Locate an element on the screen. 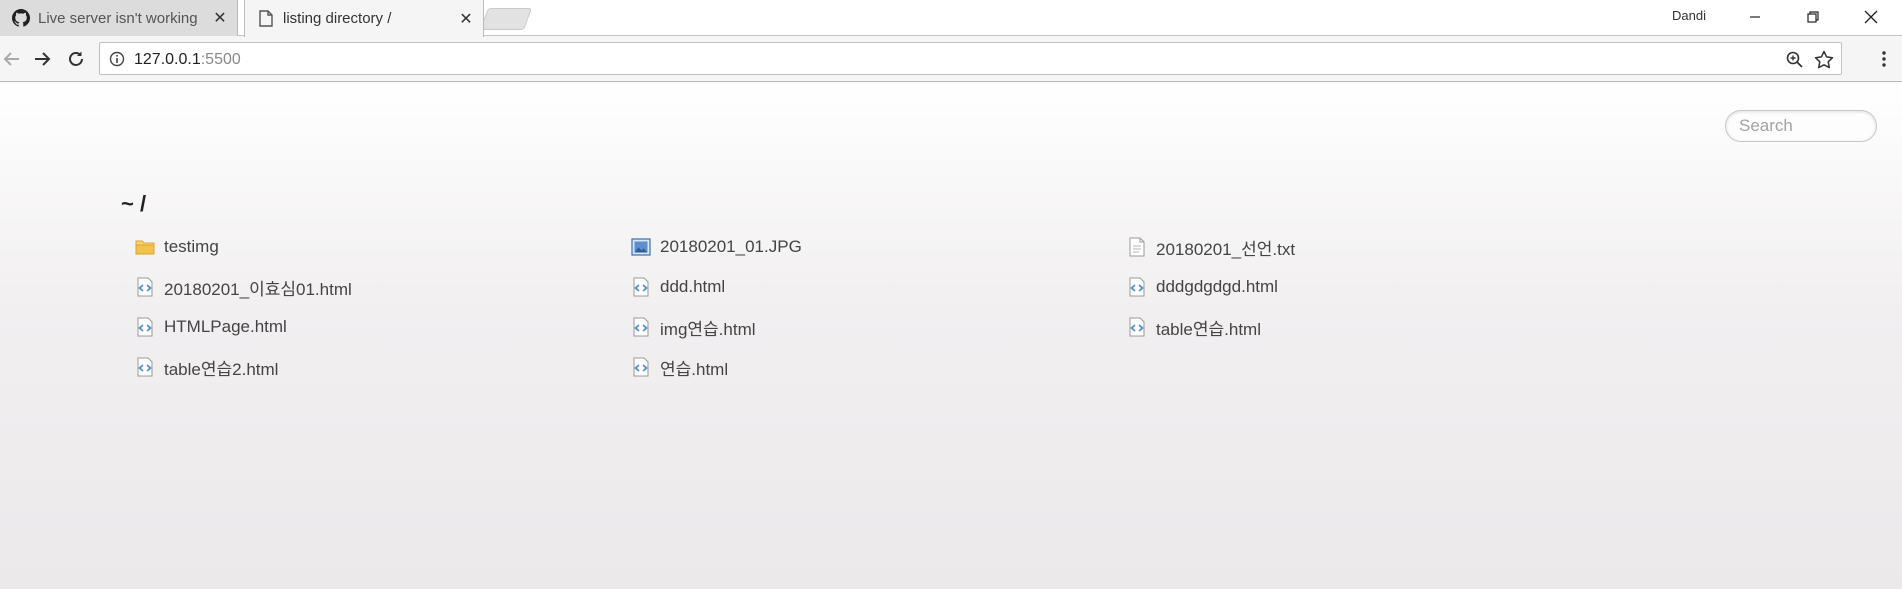 The image size is (1902, 589). file-name: ddd.html is located at coordinates (693, 286).